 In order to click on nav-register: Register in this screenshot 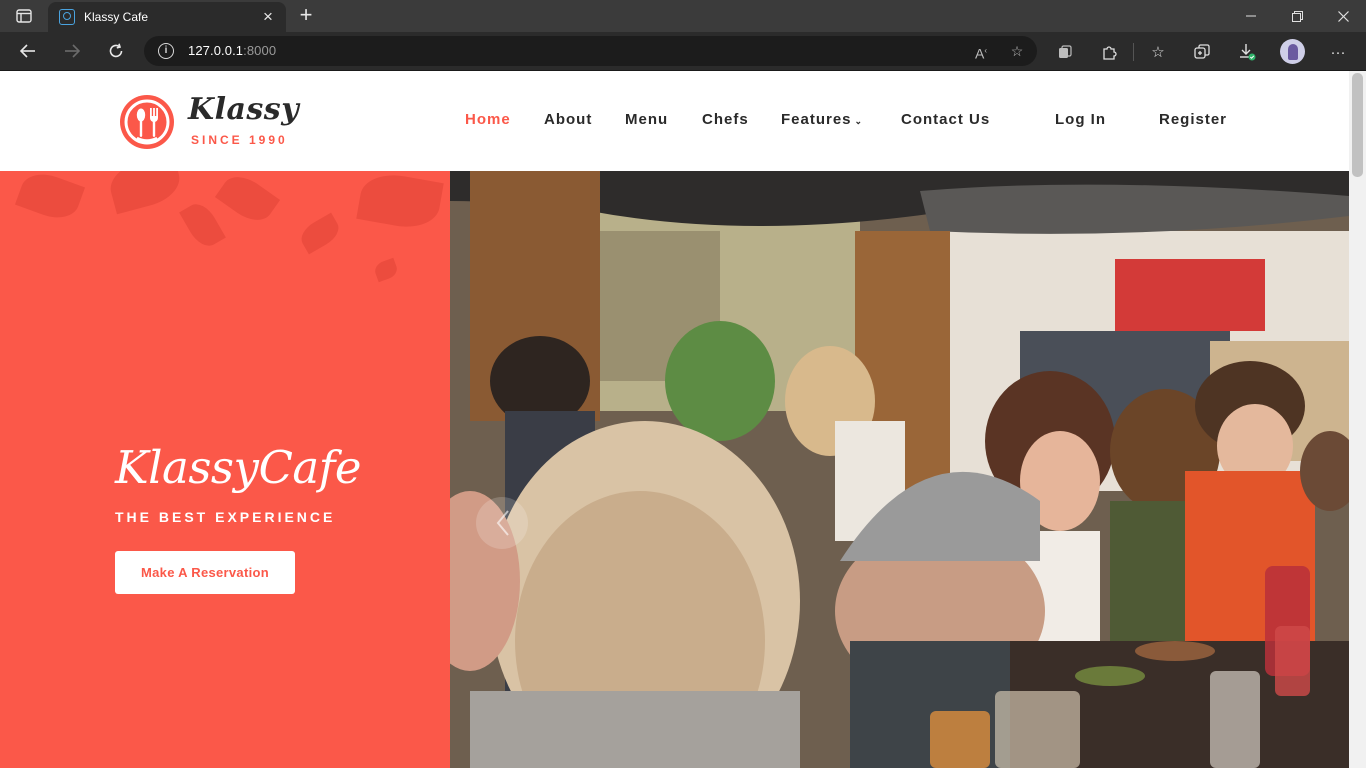, I will do `click(1193, 119)`.